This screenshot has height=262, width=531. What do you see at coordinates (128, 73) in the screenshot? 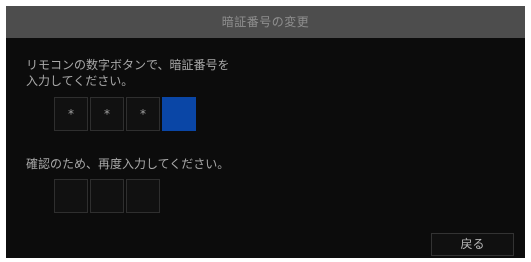
I see `entry-prompt: リモコンの数字ボタンで、暗証番号を 入力してください。` at bounding box center [128, 73].